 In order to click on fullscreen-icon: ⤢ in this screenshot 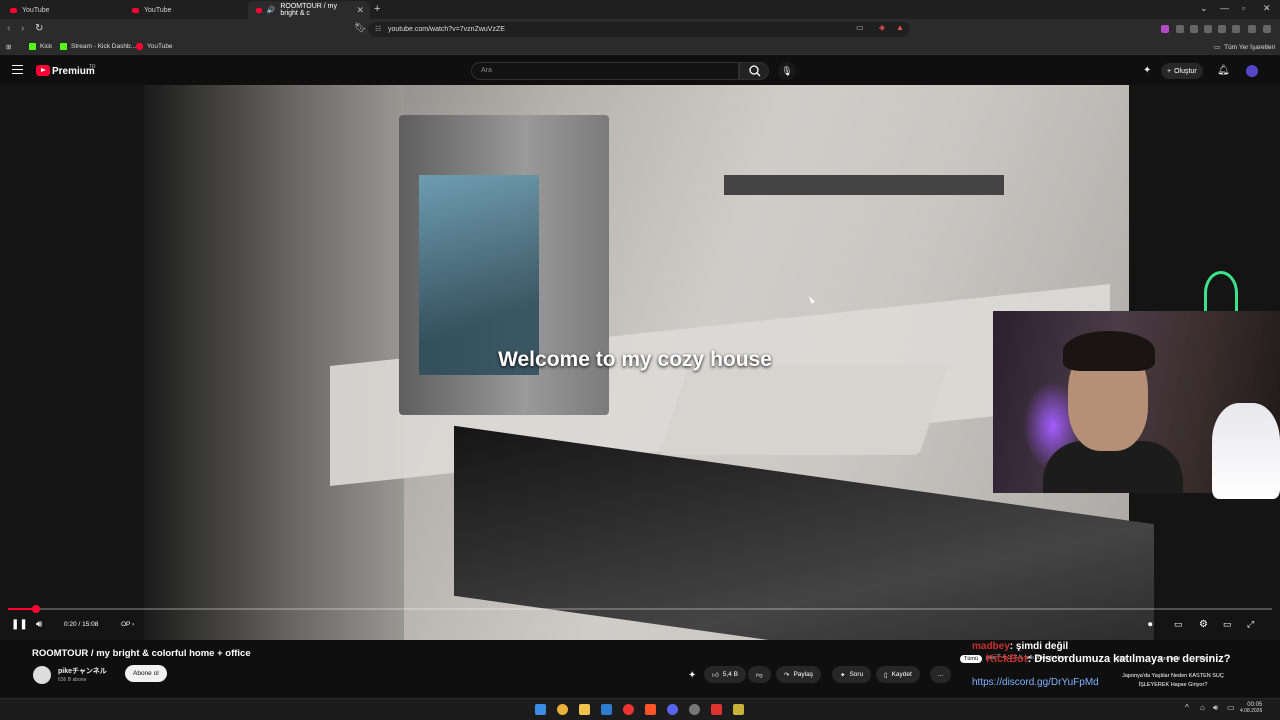, I will do `click(1250, 624)`.